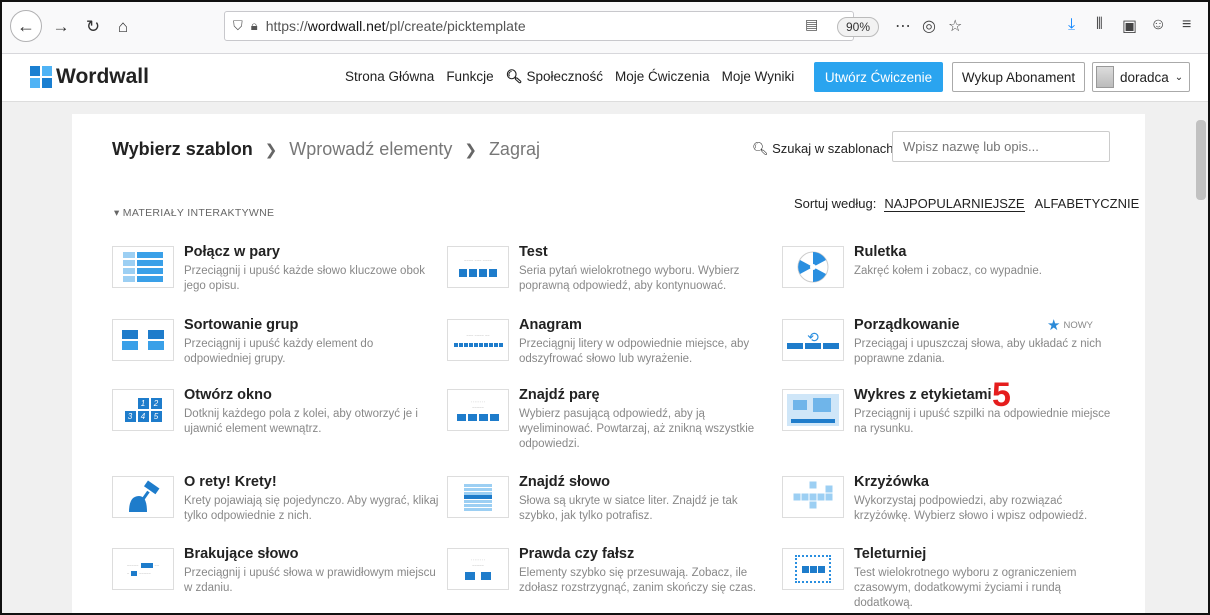  I want to click on group-sort-thumbnail, so click(143, 340).